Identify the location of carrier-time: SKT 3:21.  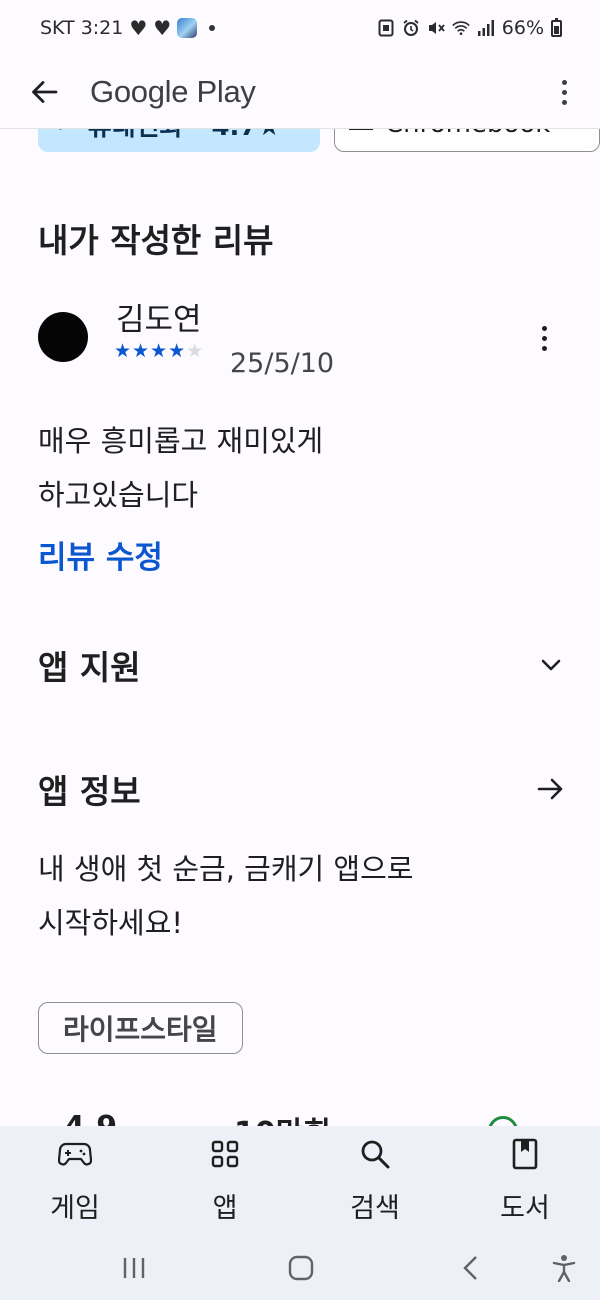
(82, 28).